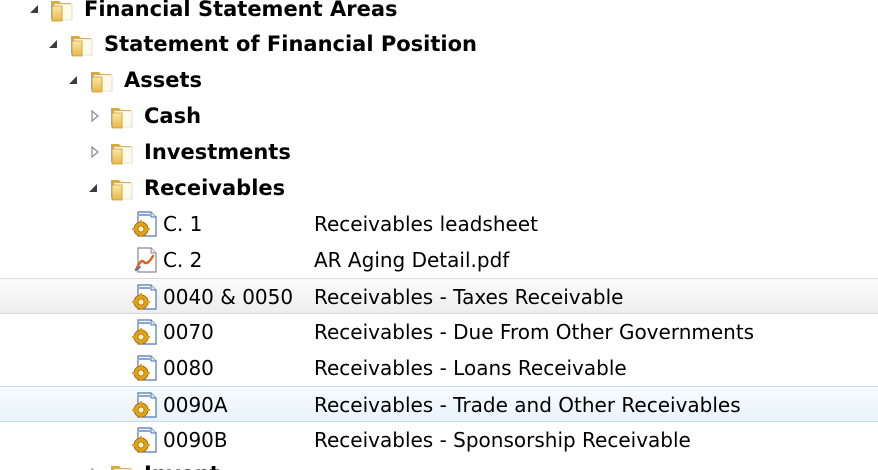 The image size is (878, 470). I want to click on document-code: C. 2, so click(183, 260).